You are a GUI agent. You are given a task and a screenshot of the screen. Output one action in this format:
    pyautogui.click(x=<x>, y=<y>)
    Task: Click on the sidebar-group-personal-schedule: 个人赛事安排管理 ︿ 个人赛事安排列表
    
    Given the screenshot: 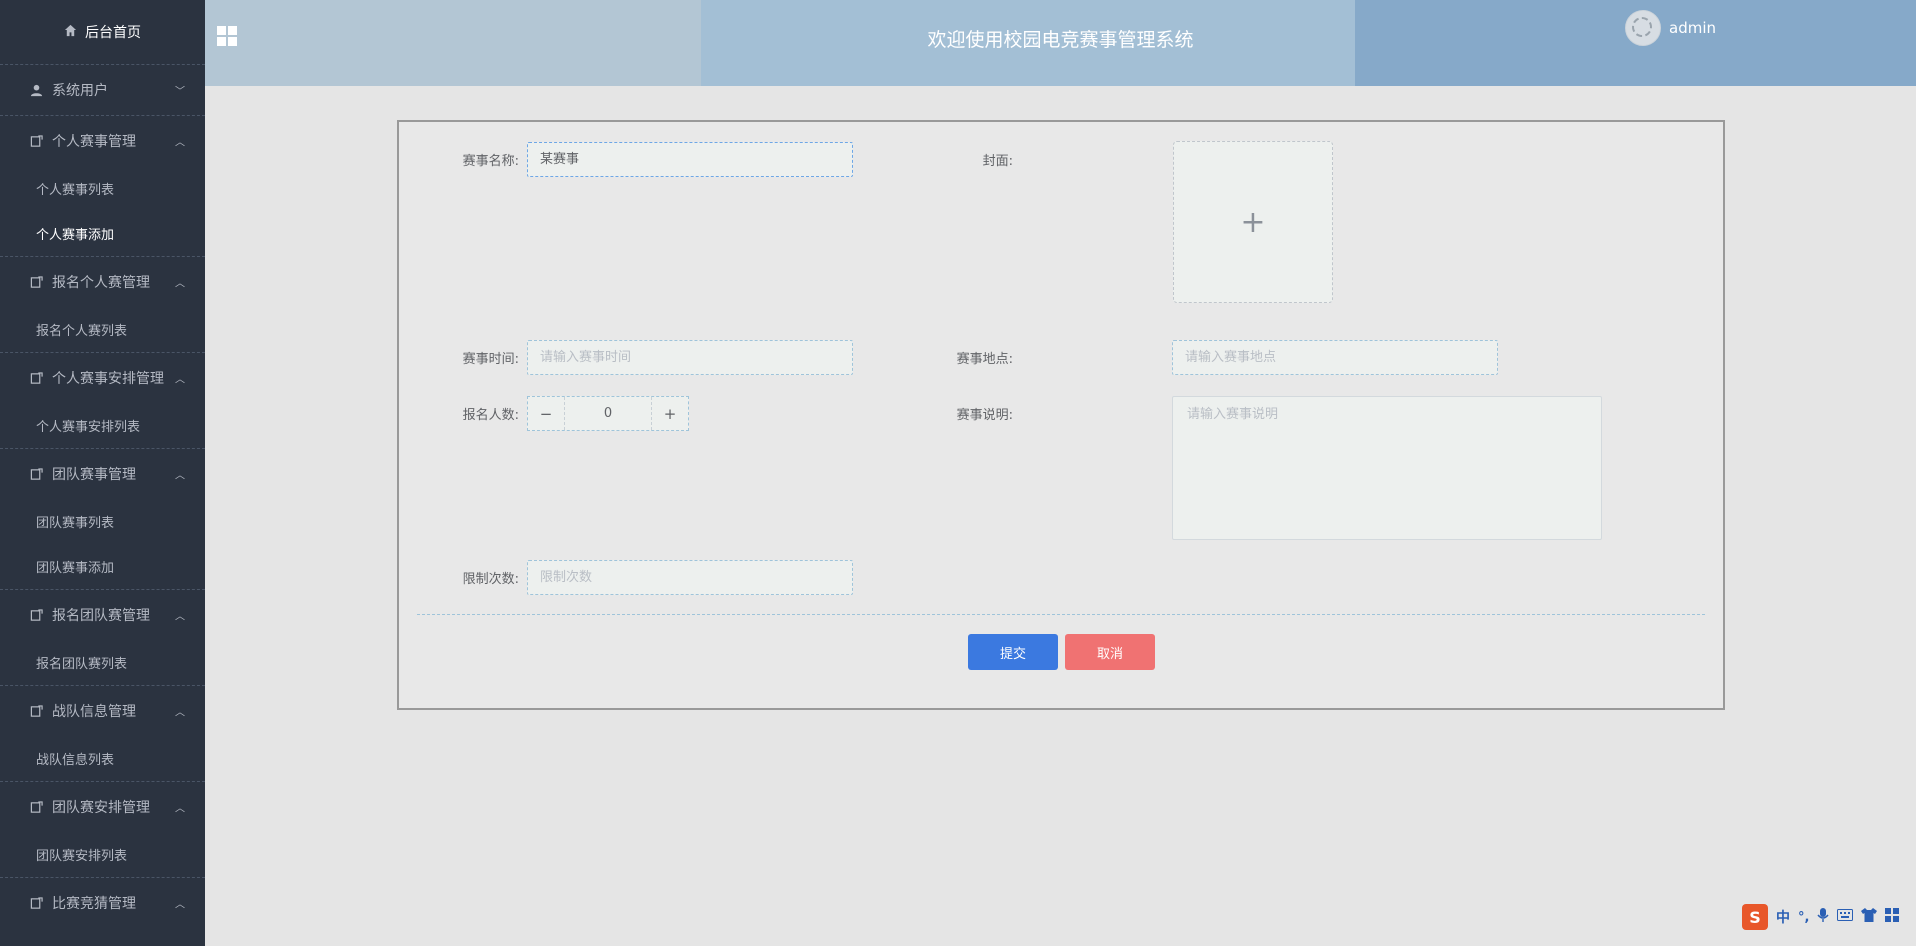 What is the action you would take?
    pyautogui.click(x=102, y=400)
    